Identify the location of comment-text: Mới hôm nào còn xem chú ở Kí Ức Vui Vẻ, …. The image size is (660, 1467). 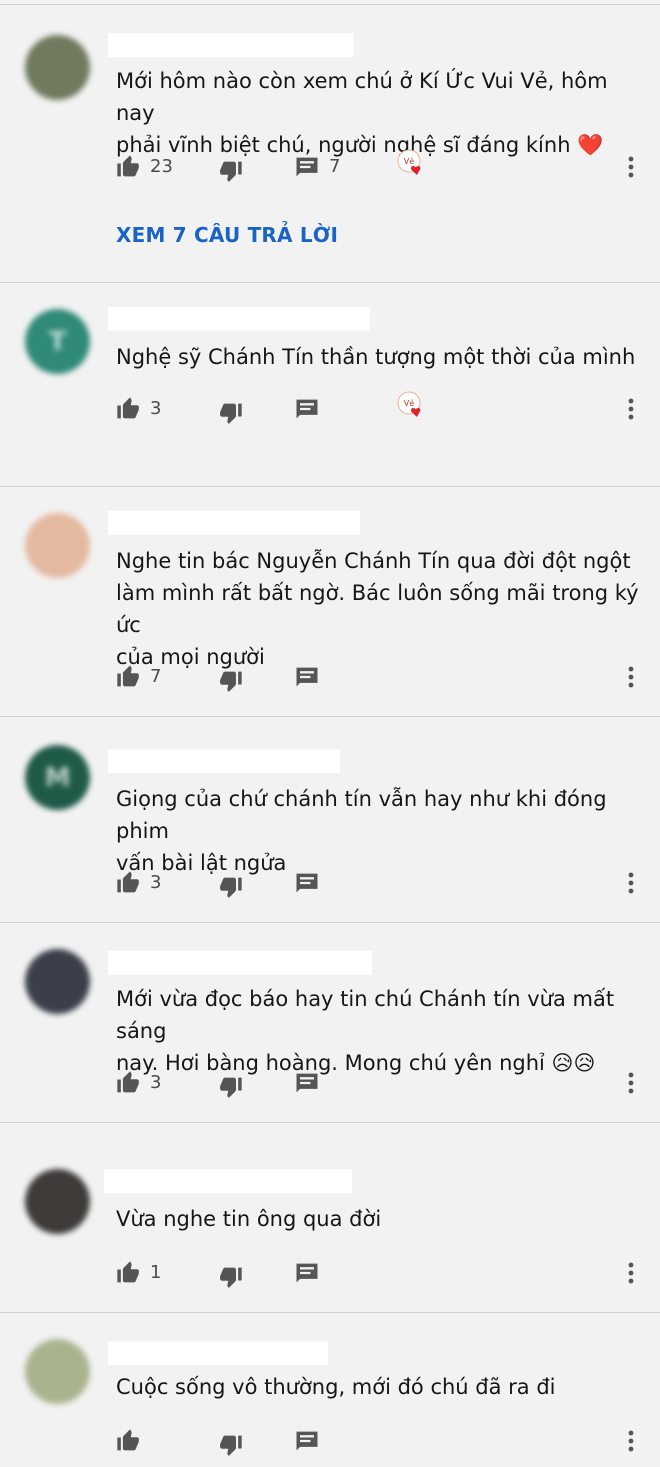
(362, 113).